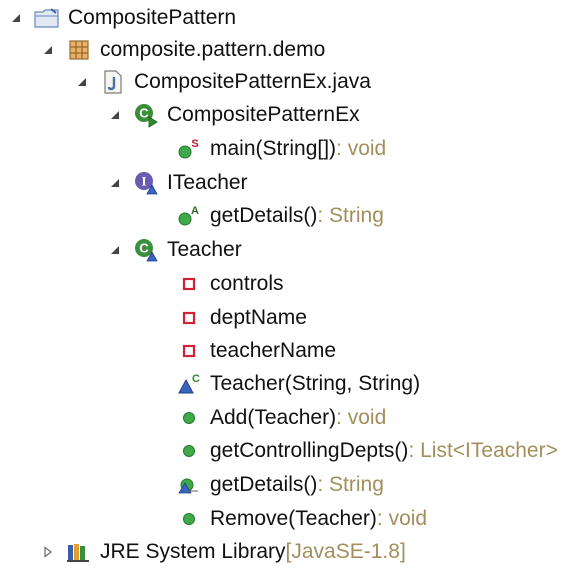  I want to click on tree-item-method-getdetails: getDetails() : String, so click(267, 485).